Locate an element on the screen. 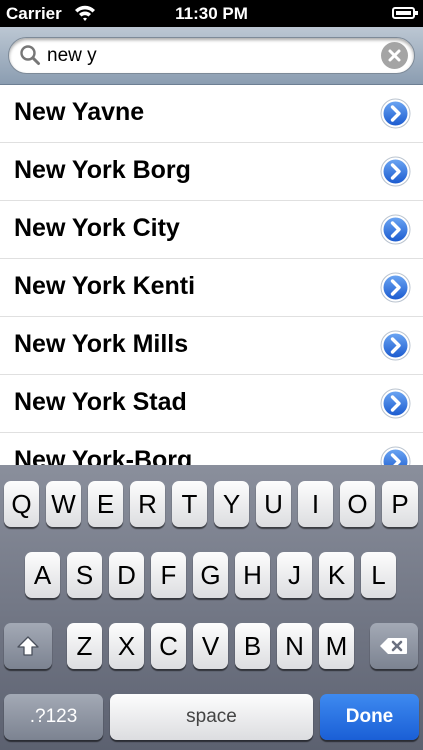 This screenshot has width=423, height=750. search-bar: new y is located at coordinates (211, 56).